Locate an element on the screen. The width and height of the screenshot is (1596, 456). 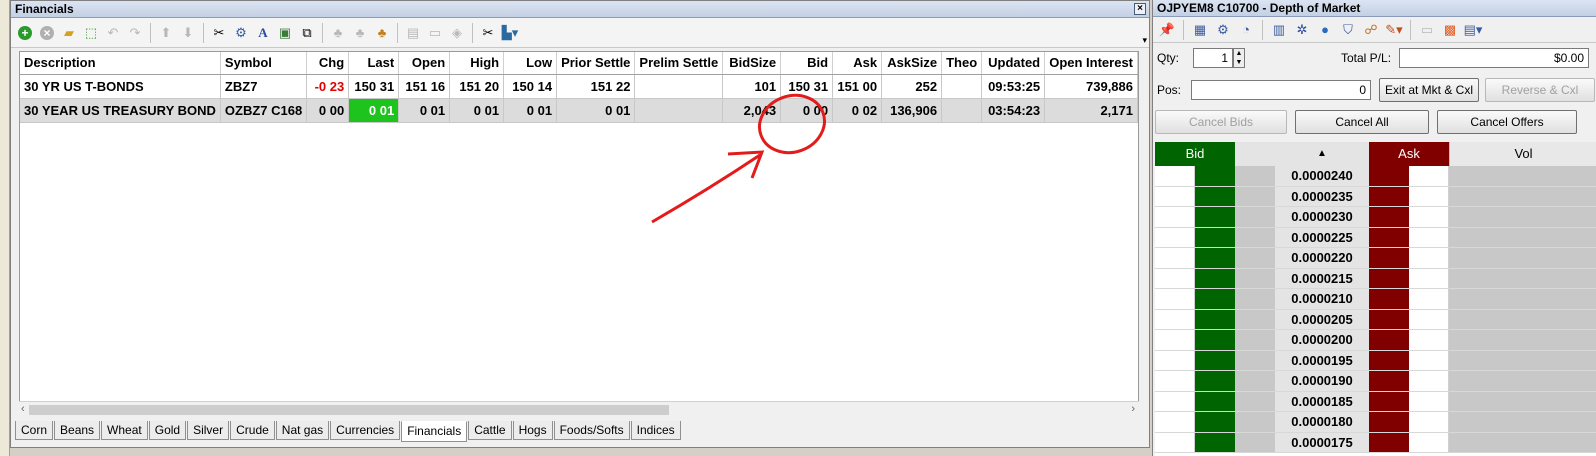
ladder-row: 0.0000200 is located at coordinates (1375, 340).